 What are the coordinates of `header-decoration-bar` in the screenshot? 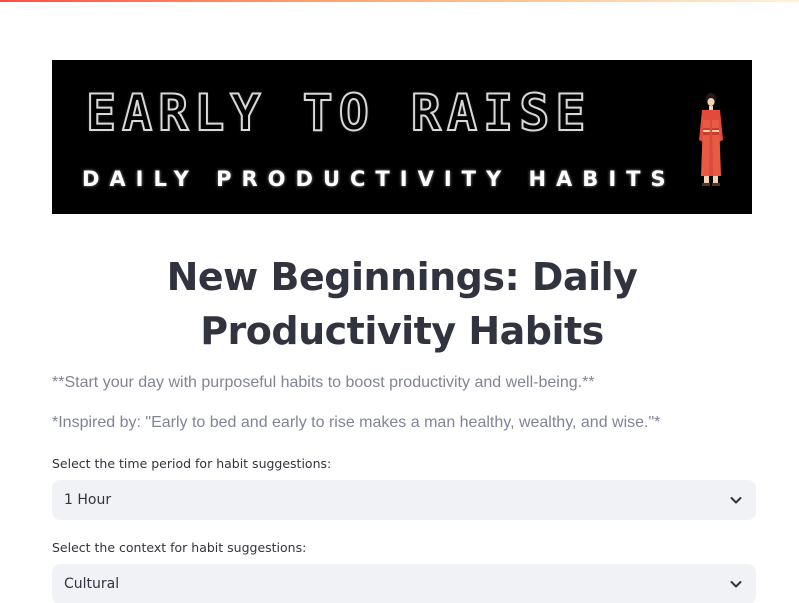 It's located at (399, 1).